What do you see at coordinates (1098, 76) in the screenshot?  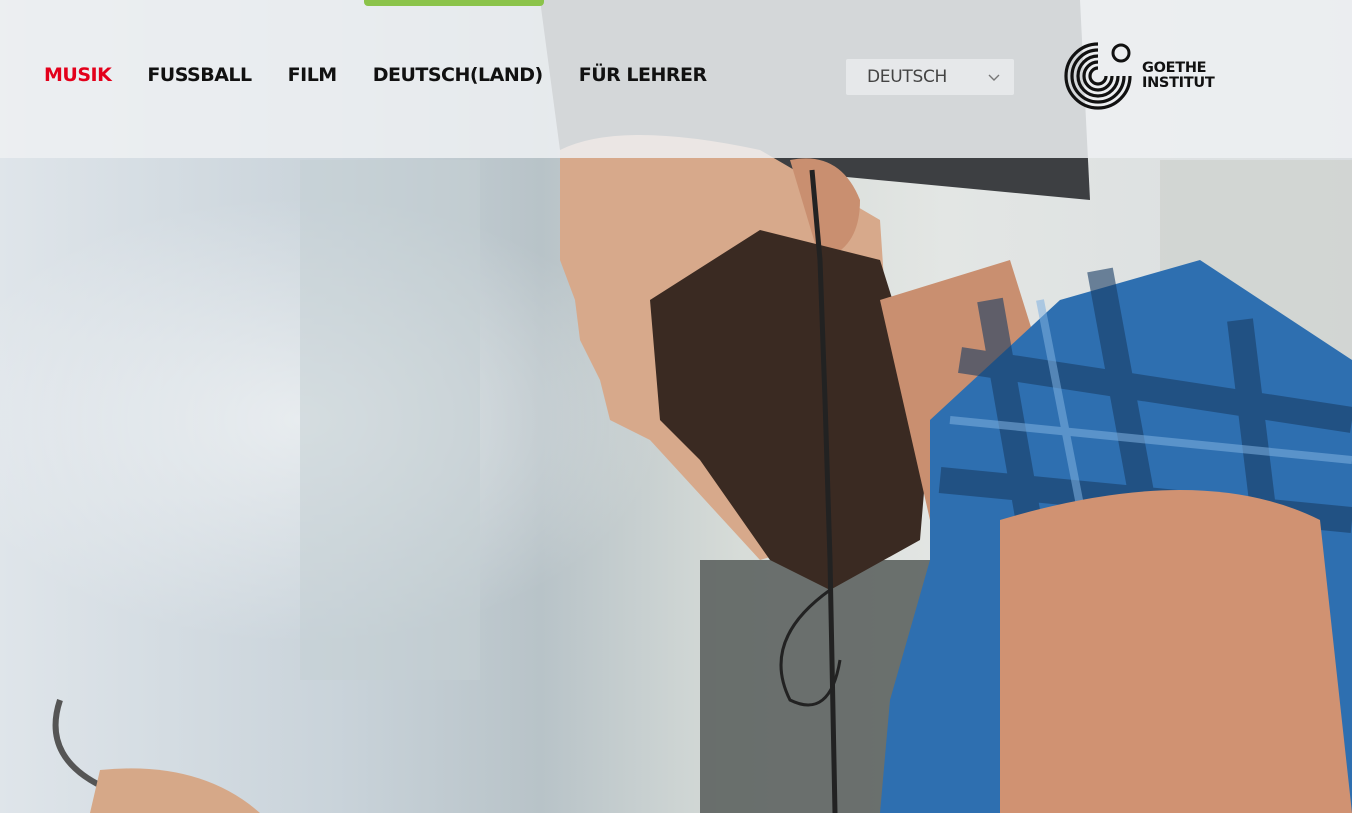 I see `goethe-logo-icon` at bounding box center [1098, 76].